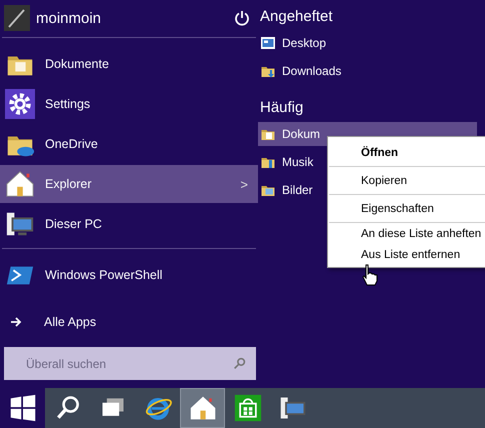 The height and width of the screenshot is (428, 485). Describe the element at coordinates (296, 16) in the screenshot. I see `section-title: Angeheftet` at that location.